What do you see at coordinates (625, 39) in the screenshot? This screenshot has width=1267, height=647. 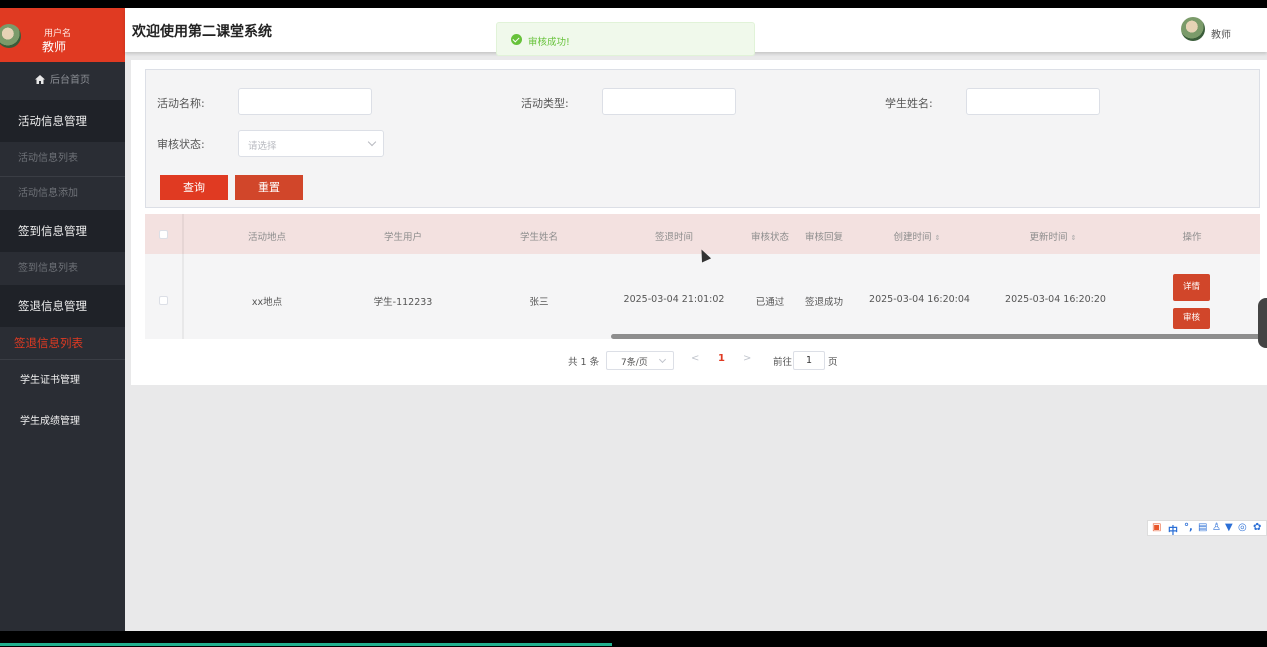 I see `success-toast: 审核成功!` at bounding box center [625, 39].